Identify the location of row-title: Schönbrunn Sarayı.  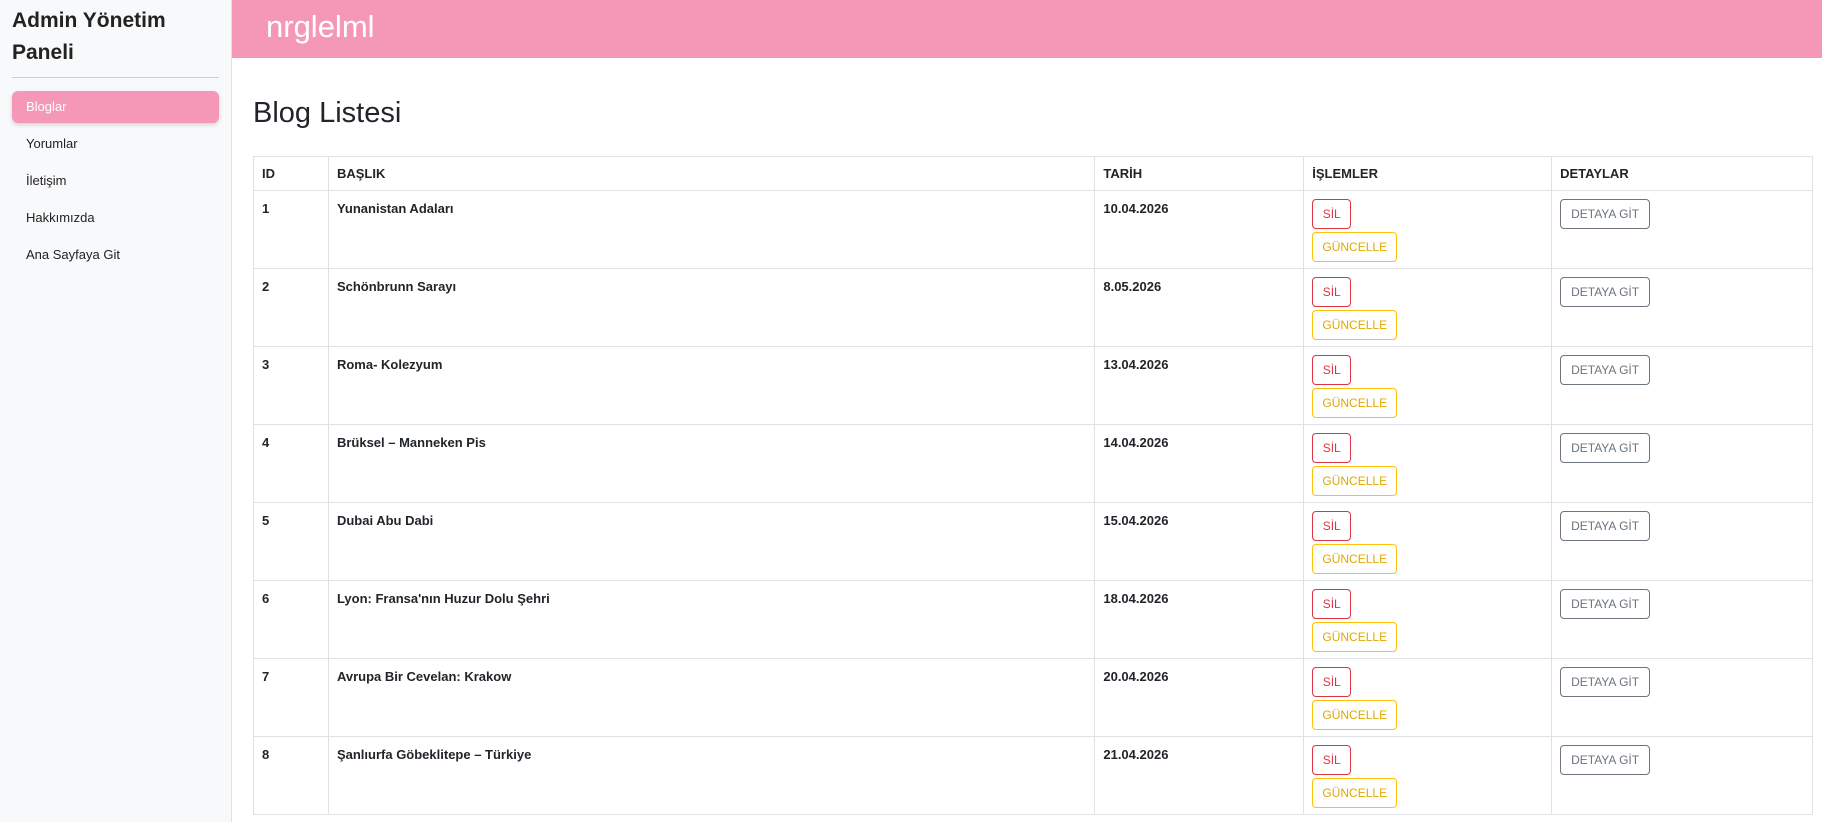
(711, 307).